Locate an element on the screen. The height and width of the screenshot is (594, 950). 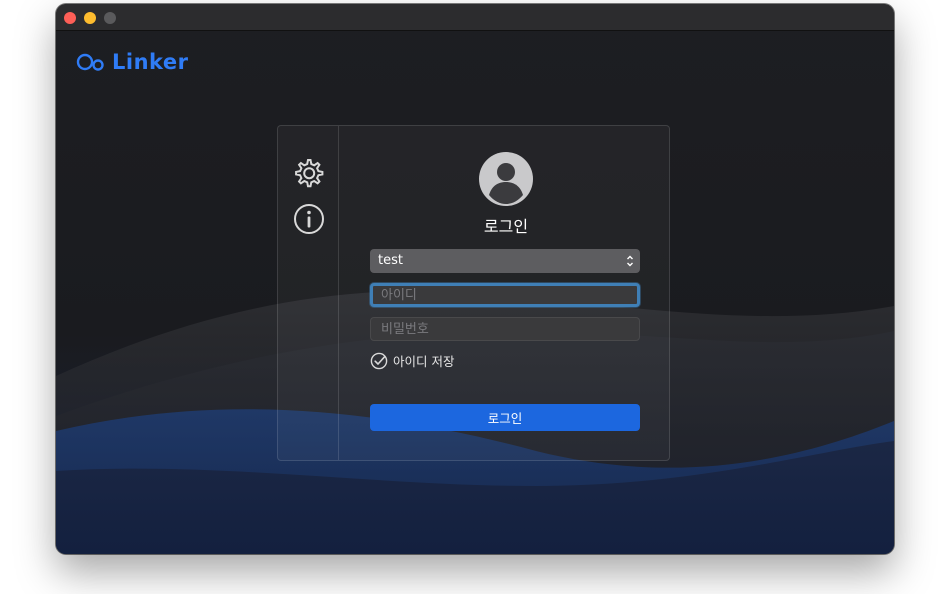
server-select: test is located at coordinates (505, 261).